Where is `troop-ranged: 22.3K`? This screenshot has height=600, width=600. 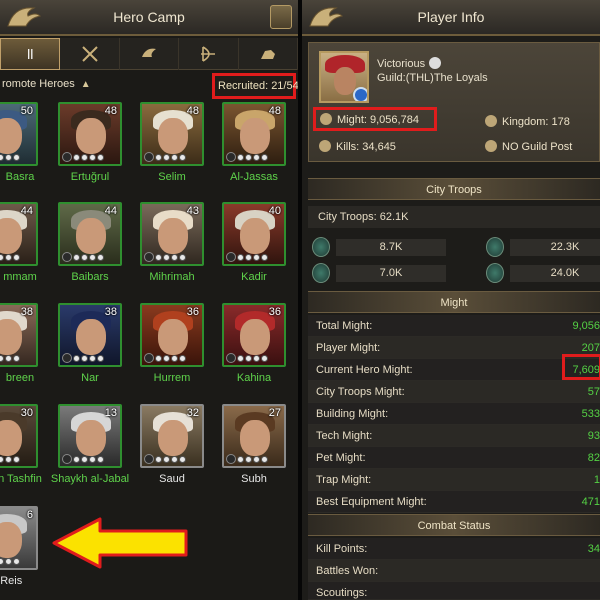 troop-ranged: 22.3K is located at coordinates (542, 247).